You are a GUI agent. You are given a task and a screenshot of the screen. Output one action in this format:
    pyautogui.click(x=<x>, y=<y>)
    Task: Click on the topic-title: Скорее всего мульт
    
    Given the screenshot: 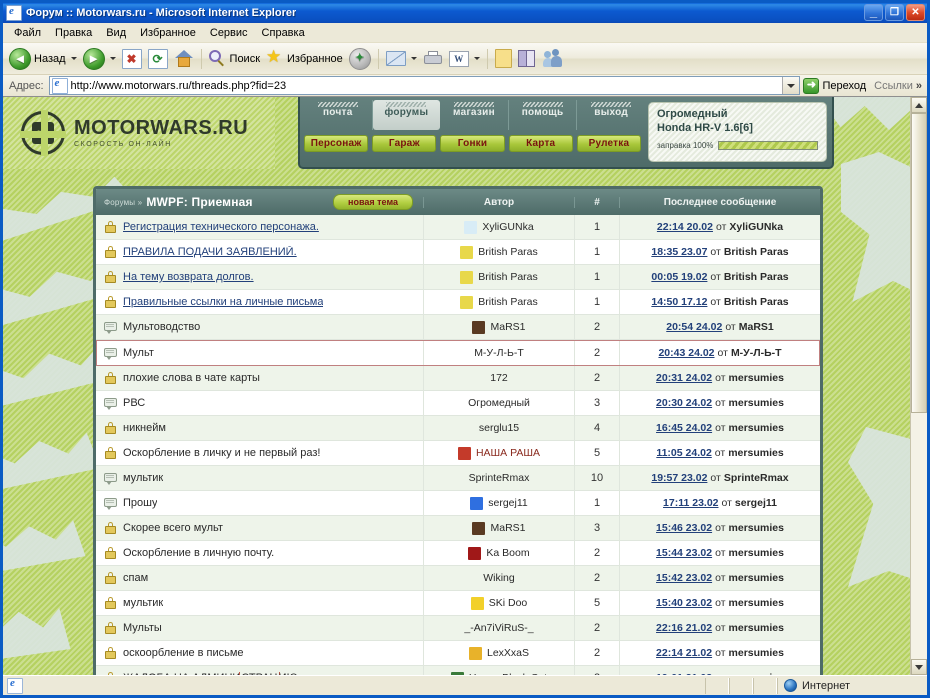 What is the action you would take?
    pyautogui.click(x=173, y=528)
    